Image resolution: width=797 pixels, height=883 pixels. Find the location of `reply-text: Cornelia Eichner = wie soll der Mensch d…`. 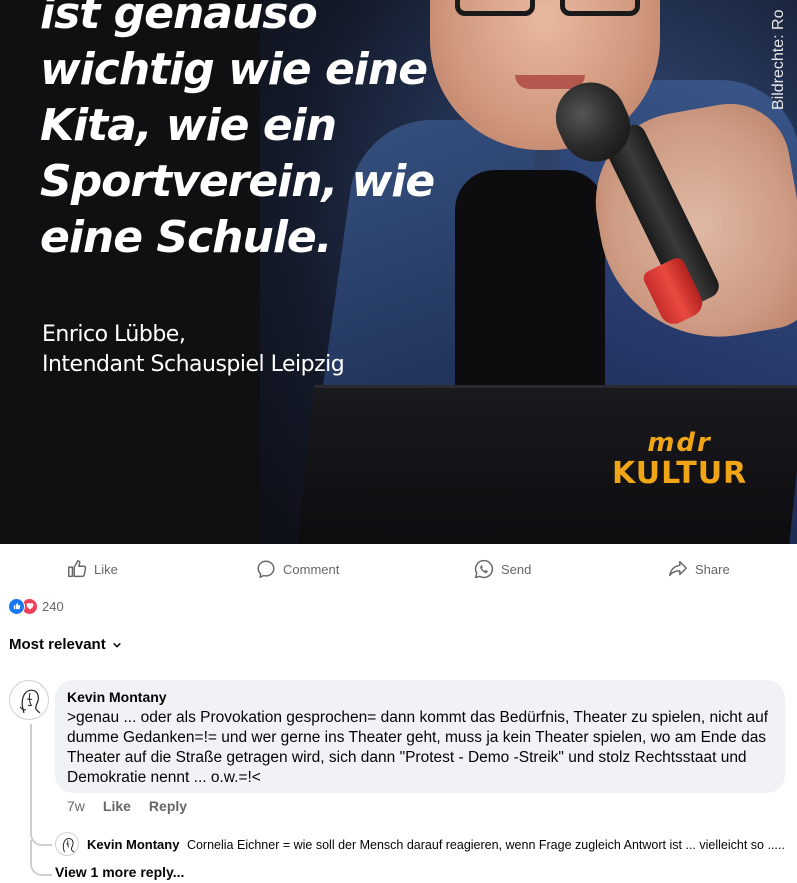

reply-text: Cornelia Eichner = wie soll der Mensch d… is located at coordinates (485, 845).